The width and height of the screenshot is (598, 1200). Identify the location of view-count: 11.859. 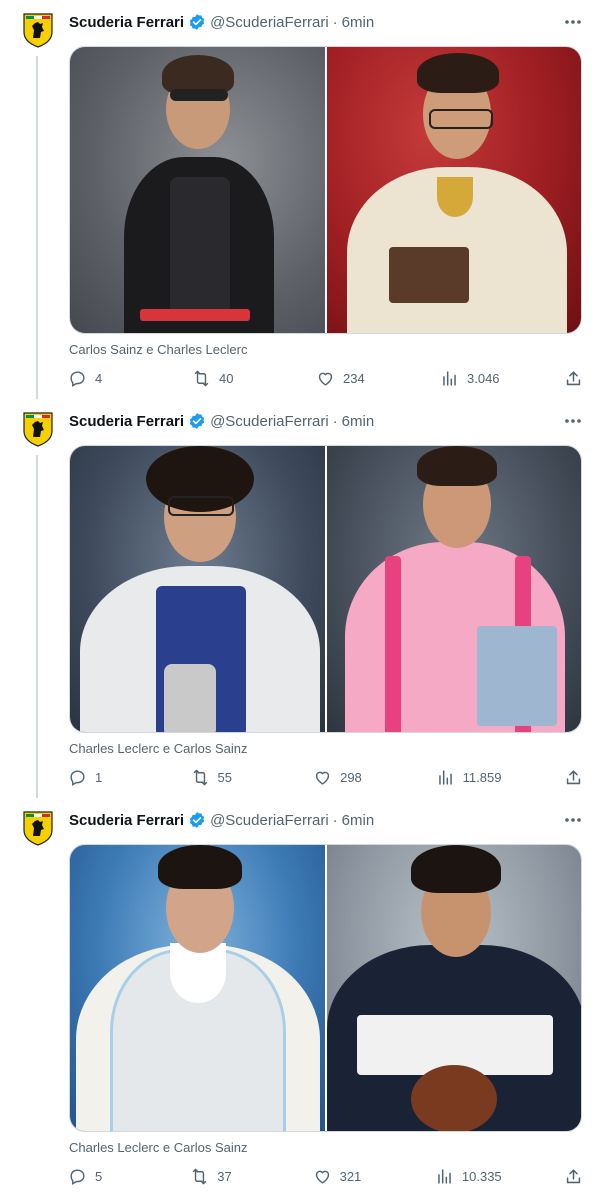
(482, 777).